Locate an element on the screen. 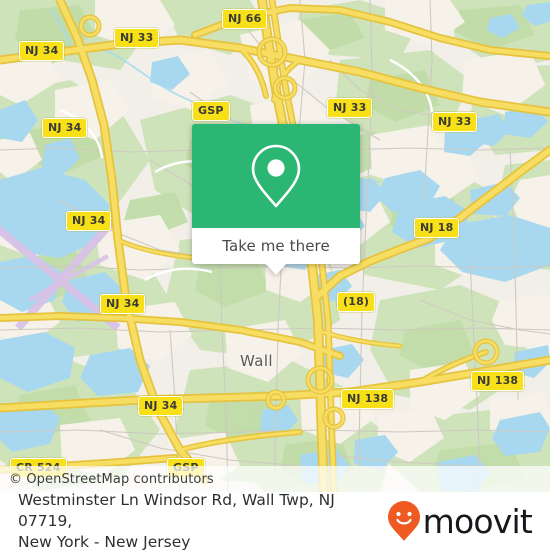  highway-shield: NJ 66 is located at coordinates (245, 19).